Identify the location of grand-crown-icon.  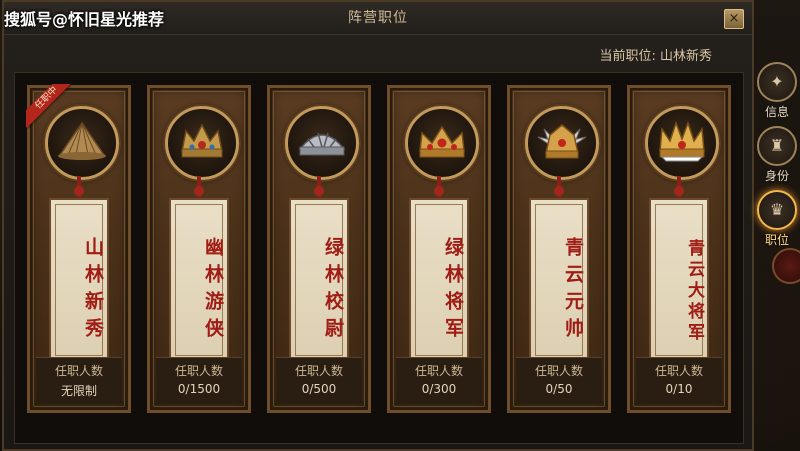
(682, 143).